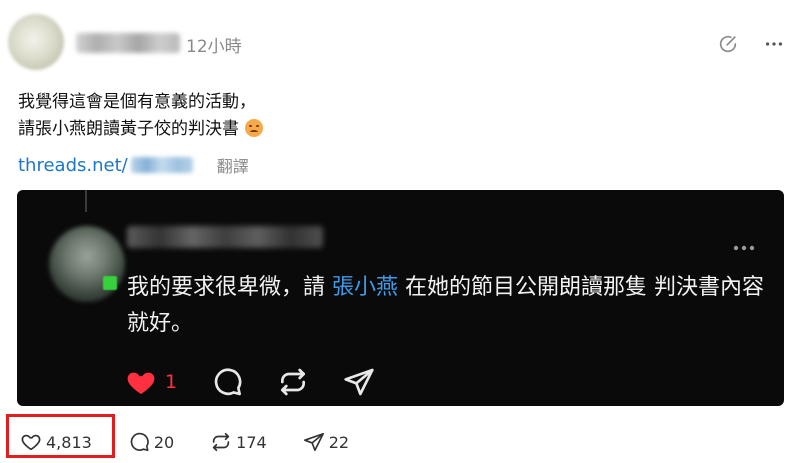 The width and height of the screenshot is (800, 463). What do you see at coordinates (171, 382) in the screenshot?
I see `embed-like-count: 1` at bounding box center [171, 382].